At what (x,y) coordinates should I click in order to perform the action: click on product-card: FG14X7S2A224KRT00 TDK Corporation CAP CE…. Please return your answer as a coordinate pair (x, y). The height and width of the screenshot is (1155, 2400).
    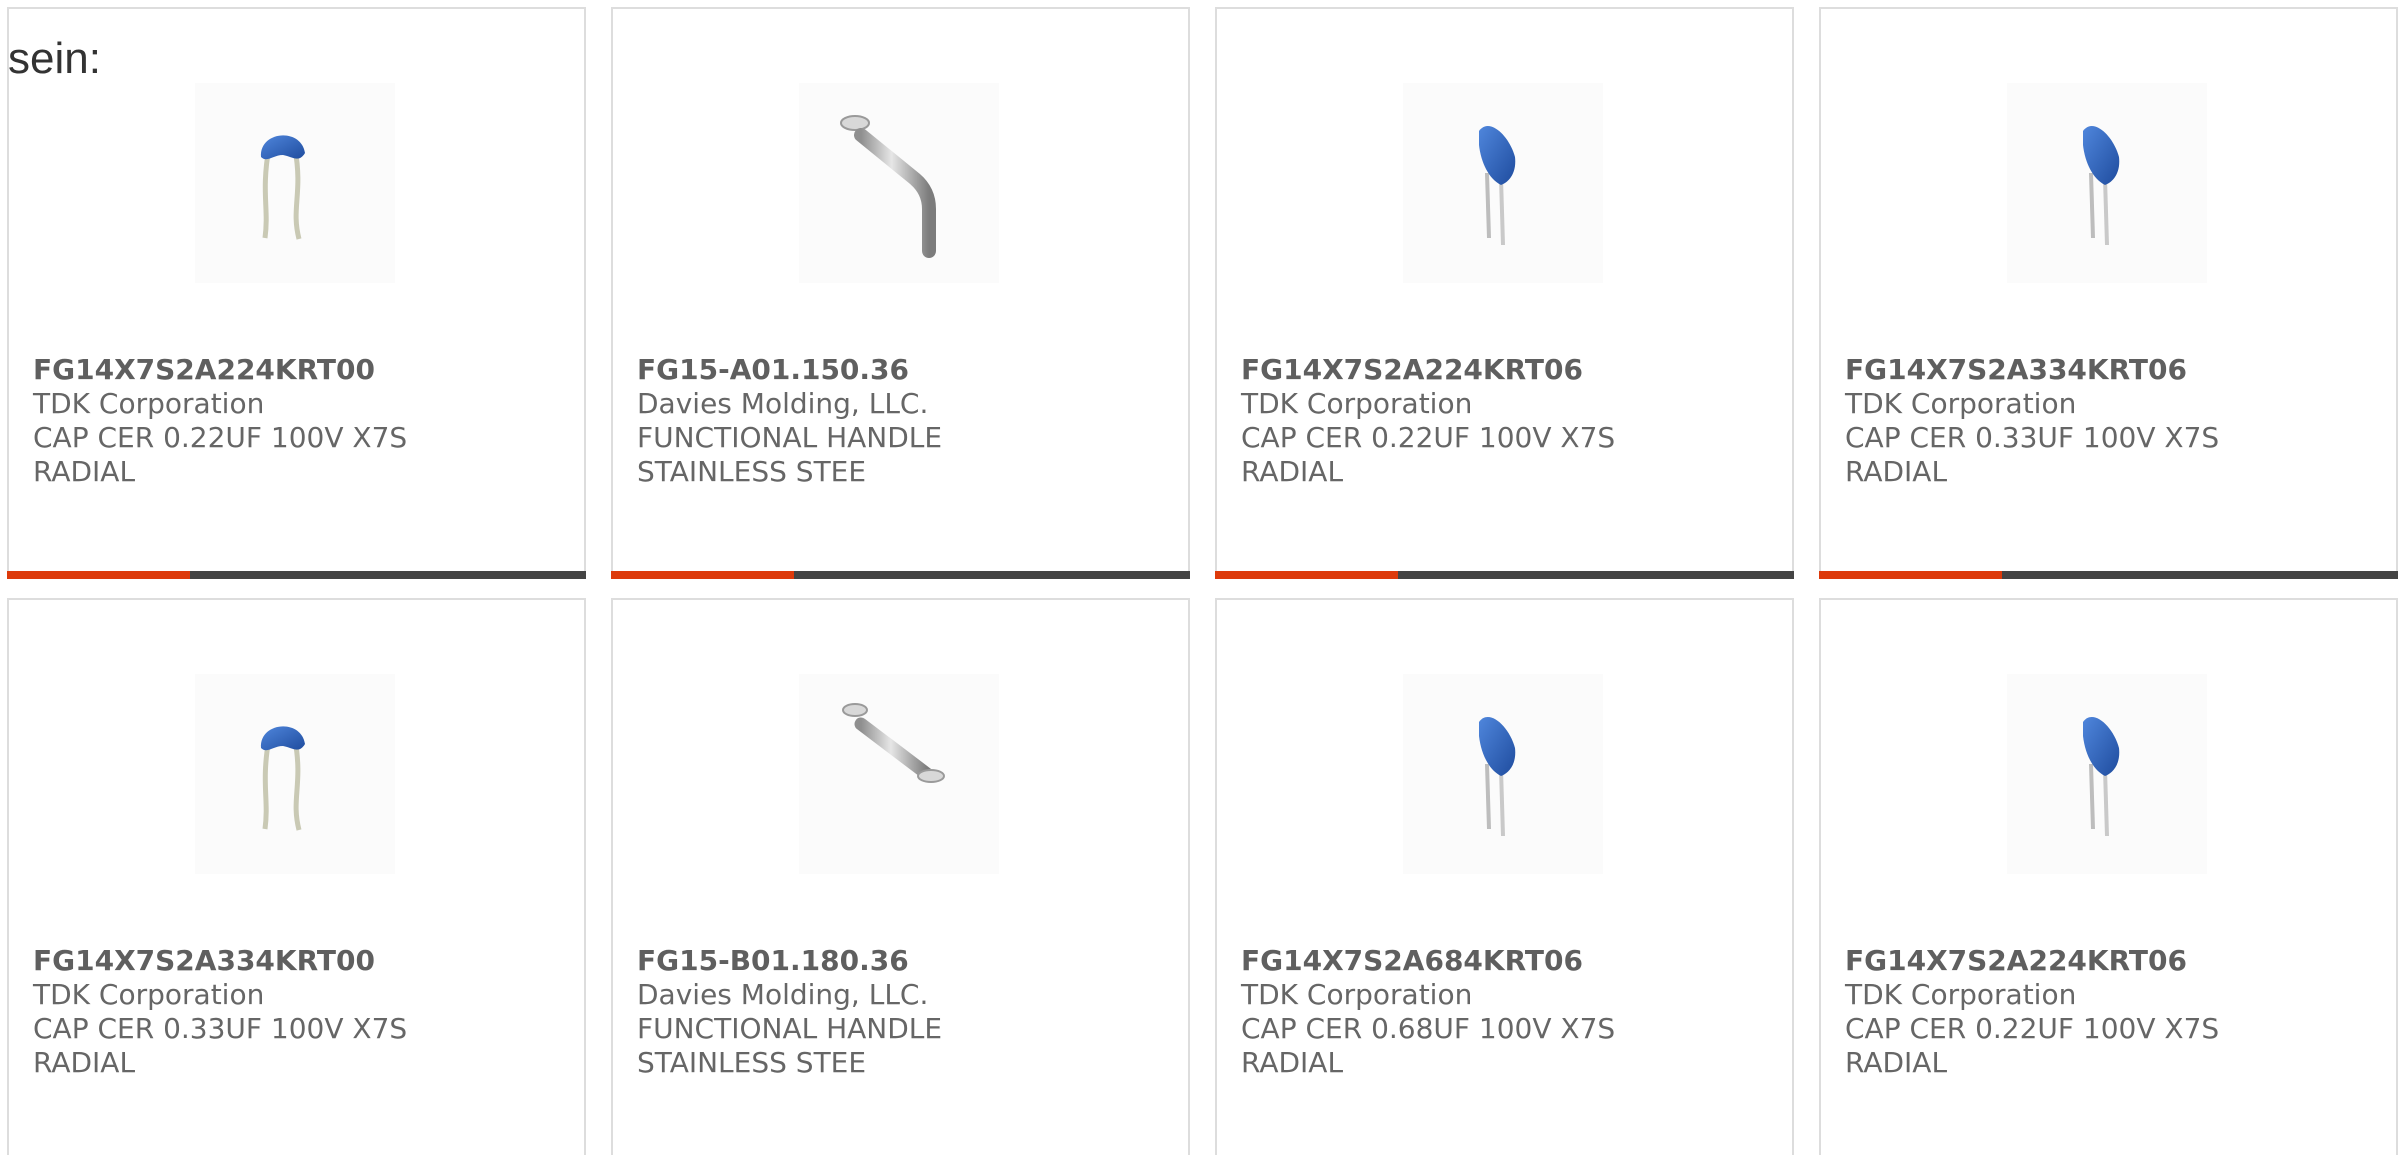
    Looking at the image, I should click on (296, 293).